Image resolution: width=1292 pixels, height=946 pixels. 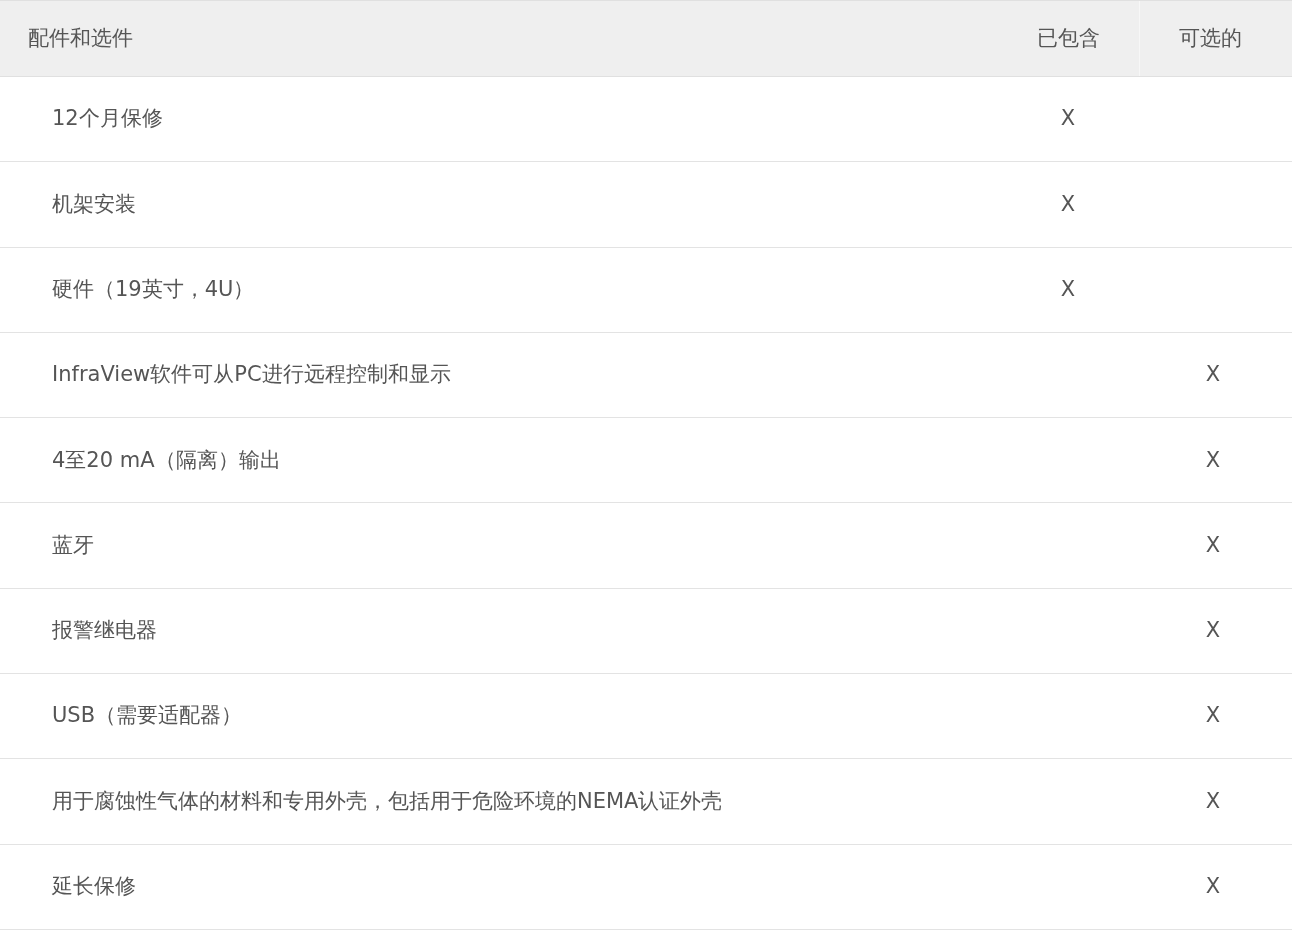 What do you see at coordinates (80, 38) in the screenshot?
I see `column-header: 配件和选件` at bounding box center [80, 38].